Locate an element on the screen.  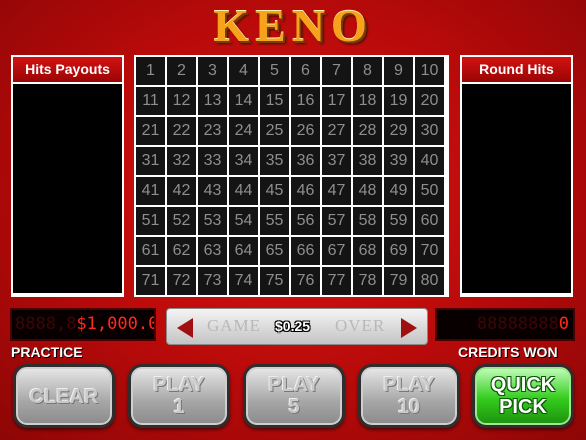
keno-number-cell: 51 is located at coordinates (150, 221).